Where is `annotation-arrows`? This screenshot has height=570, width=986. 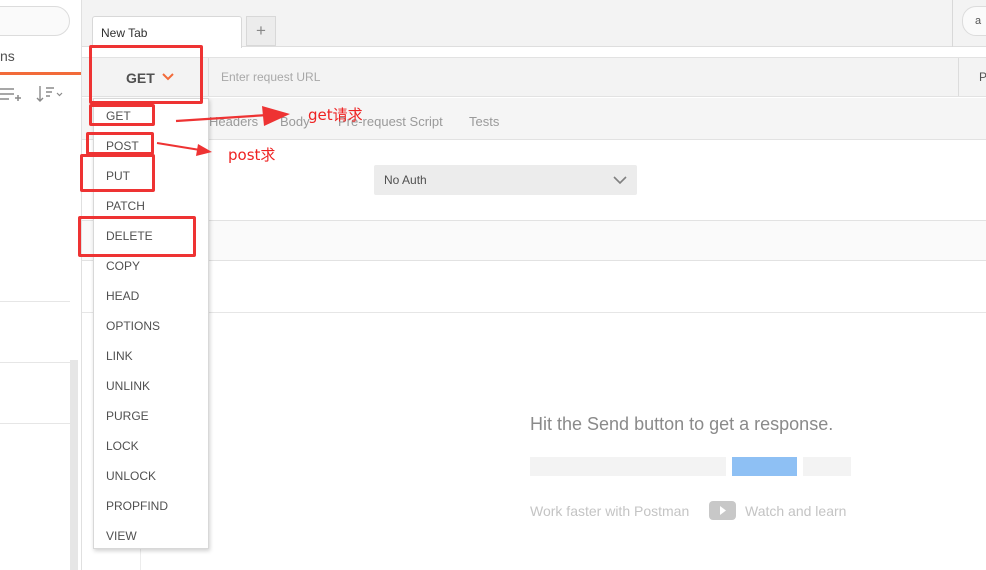 annotation-arrows is located at coordinates (223, 131).